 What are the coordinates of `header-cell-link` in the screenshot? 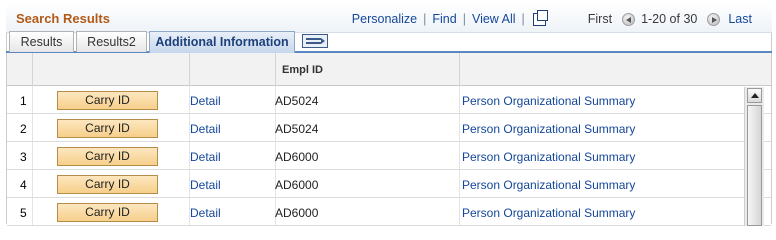 It's located at (615, 69).